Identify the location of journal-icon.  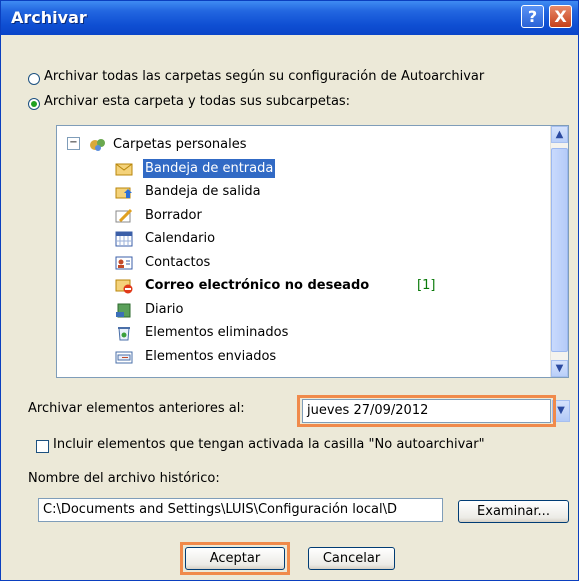
(124, 310).